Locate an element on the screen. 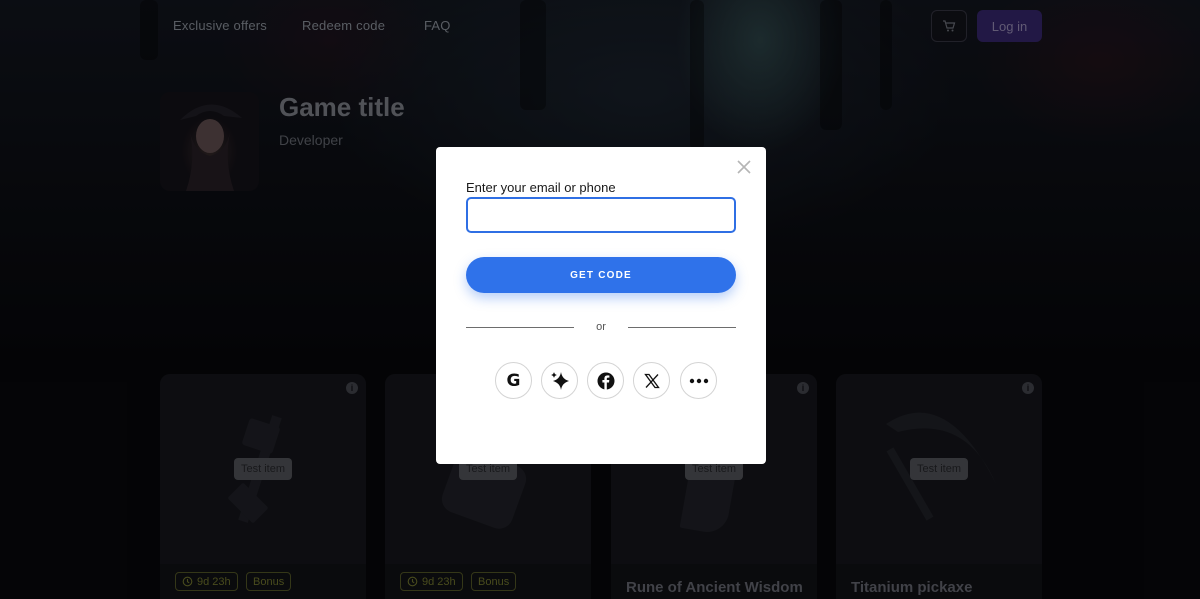 The width and height of the screenshot is (1200, 599). more-icon is located at coordinates (698, 380).